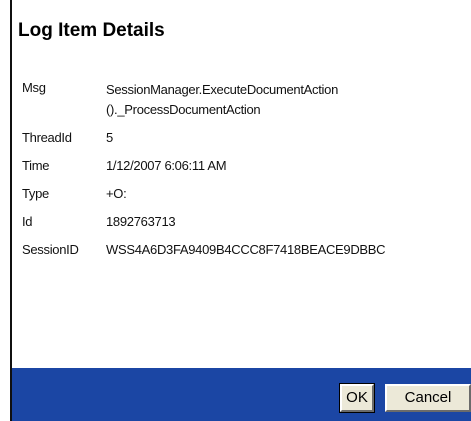 The width and height of the screenshot is (471, 421). What do you see at coordinates (241, 228) in the screenshot?
I see `detail-row-id: Id 1892763713` at bounding box center [241, 228].